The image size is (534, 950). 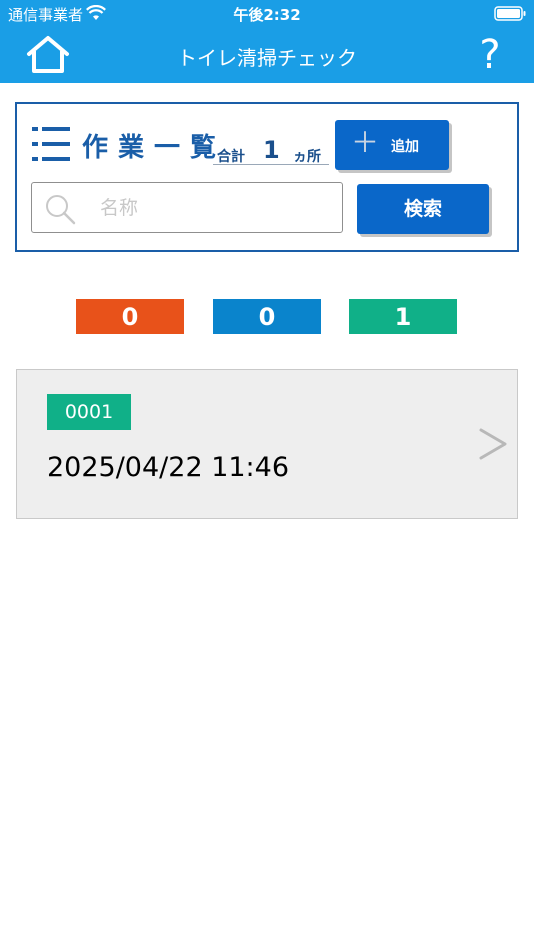 I want to click on counter-green: 1, so click(x=403, y=316).